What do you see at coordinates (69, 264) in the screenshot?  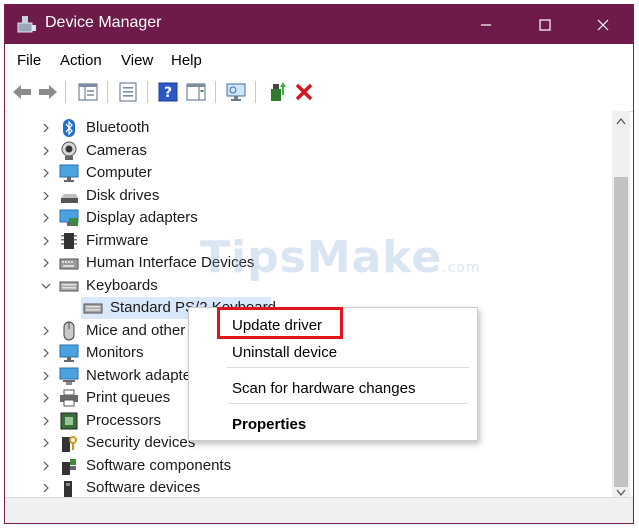 I see `hid-icon` at bounding box center [69, 264].